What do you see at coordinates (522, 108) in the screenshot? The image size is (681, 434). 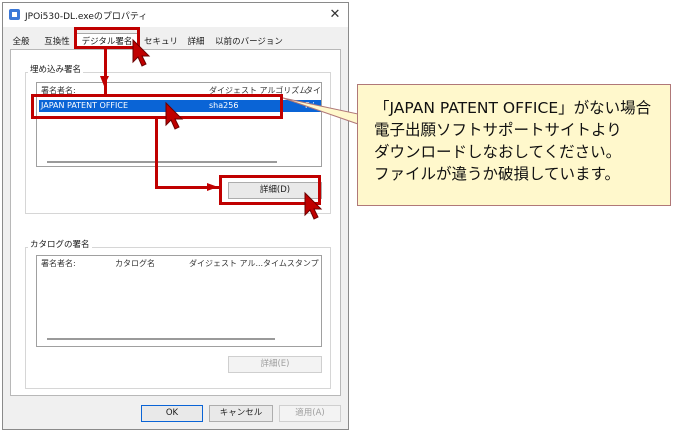 I see `callout-line: 「JAPAN PATENT OFFICE」がない場合` at bounding box center [522, 108].